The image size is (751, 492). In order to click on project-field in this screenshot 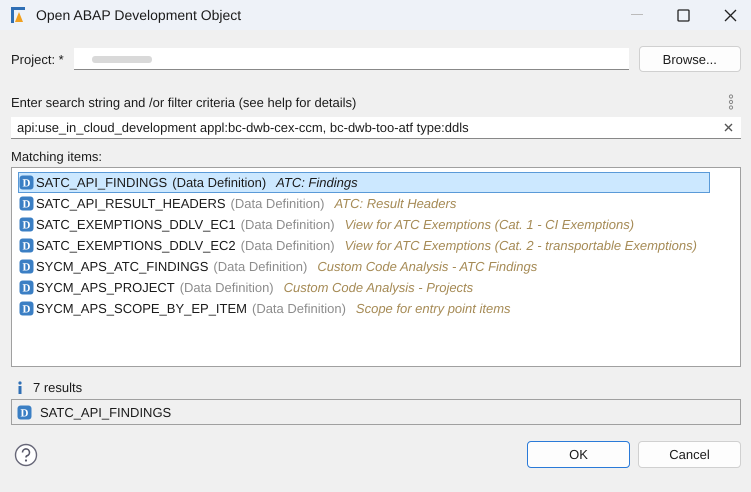, I will do `click(351, 59)`.